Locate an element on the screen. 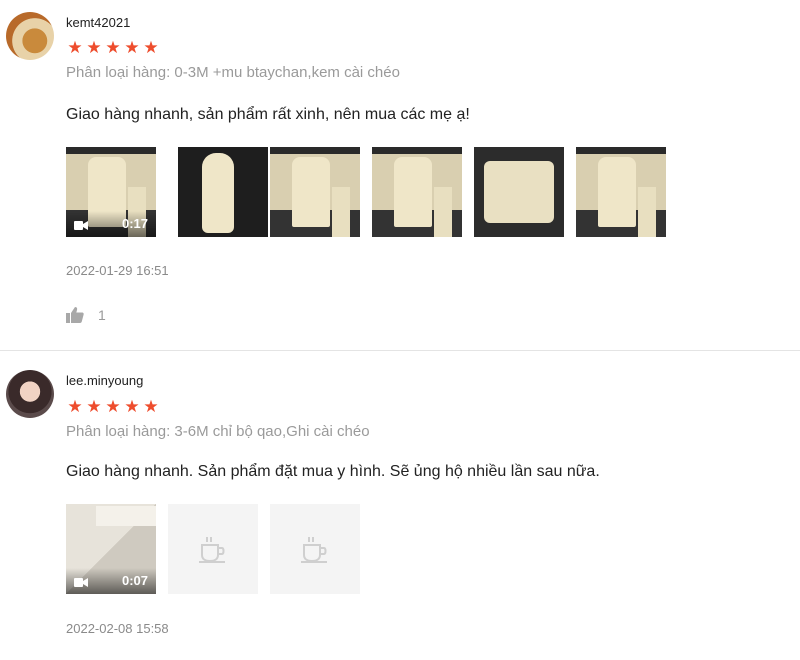 Image resolution: width=800 pixels, height=660 pixels. video-duration: 0:17 is located at coordinates (134, 223).